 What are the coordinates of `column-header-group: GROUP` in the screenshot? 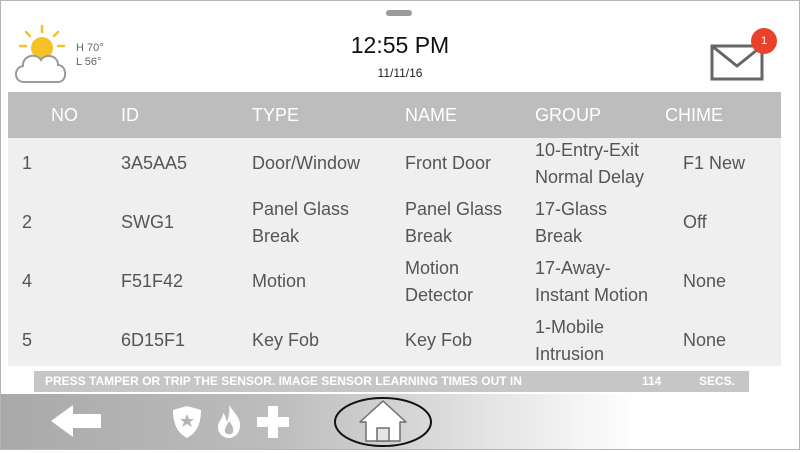 It's located at (568, 115).